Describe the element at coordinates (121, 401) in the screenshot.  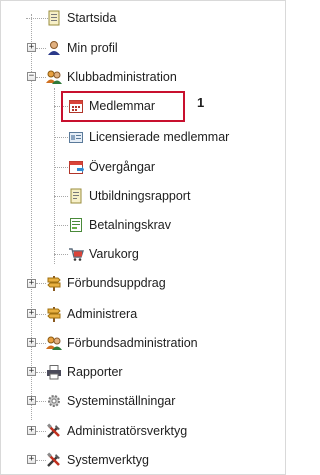
I see `tree-item-label: Systeminställningar` at that location.